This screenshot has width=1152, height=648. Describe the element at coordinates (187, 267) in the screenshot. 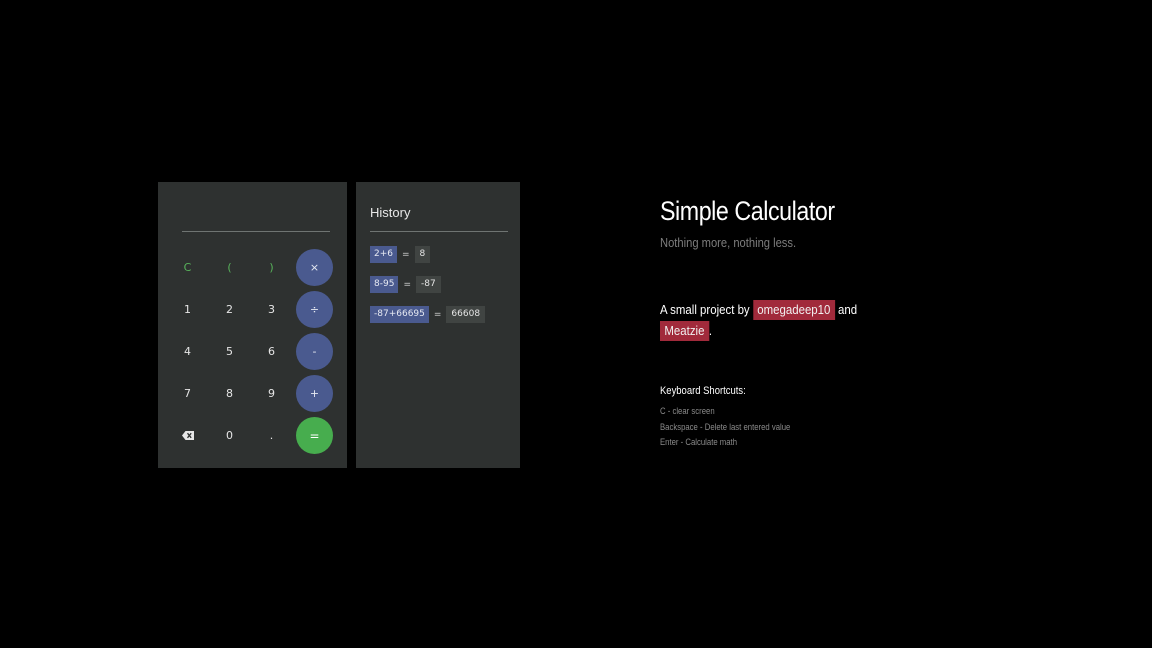

I see `clear-button: C` at that location.